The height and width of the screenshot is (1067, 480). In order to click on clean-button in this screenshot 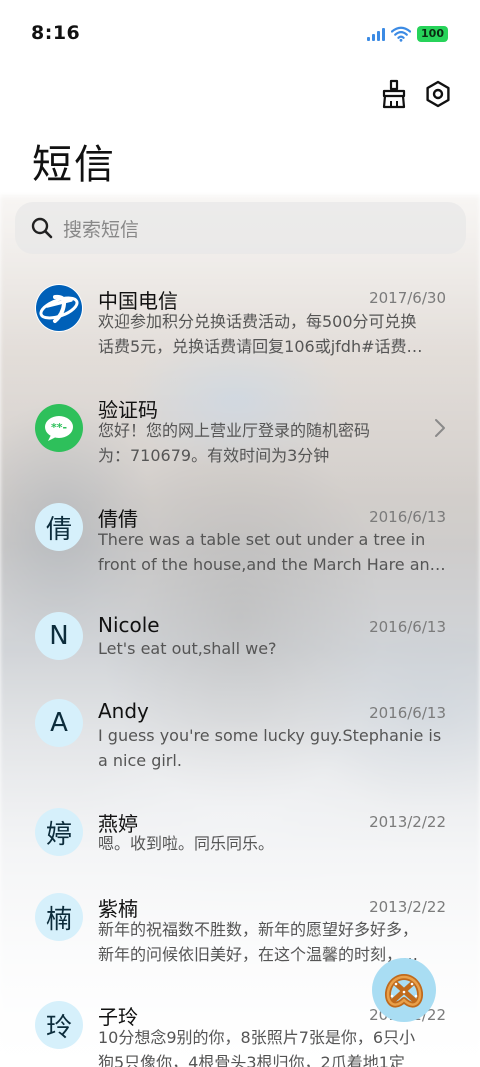, I will do `click(394, 94)`.